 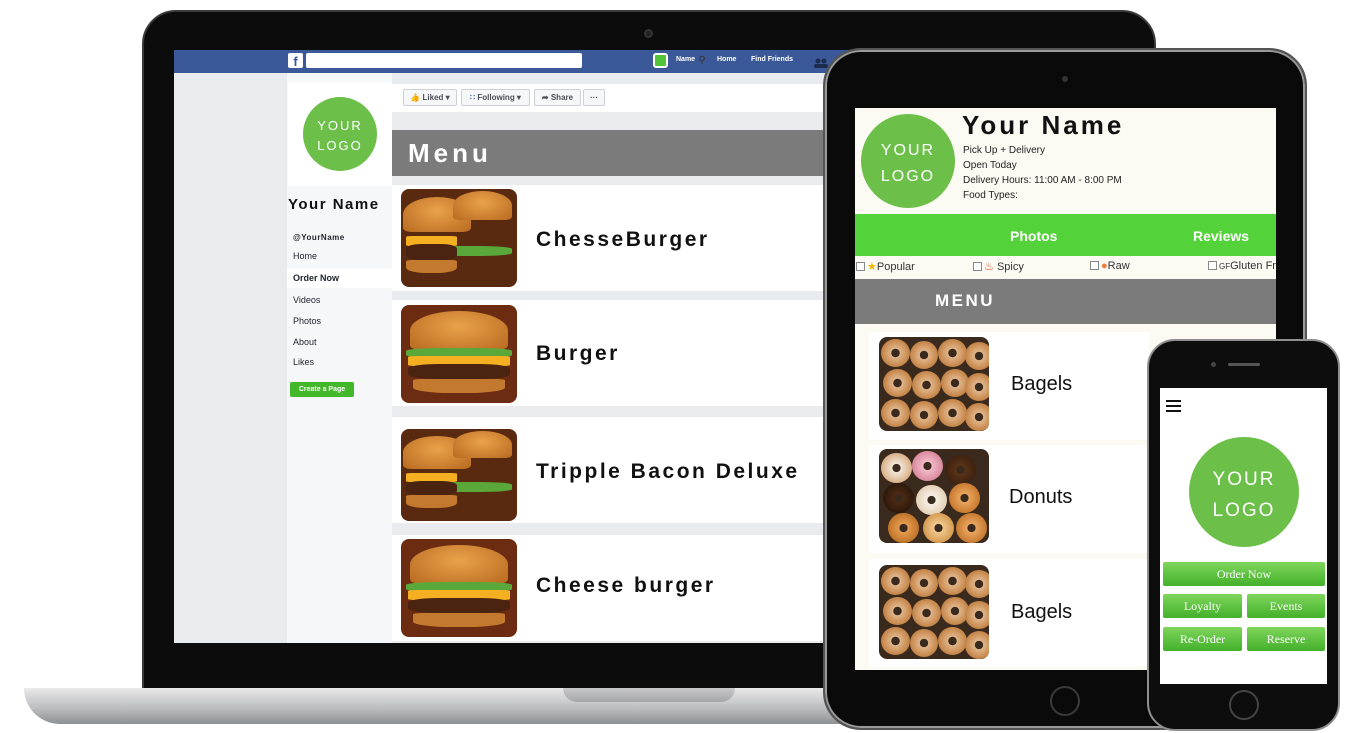 I want to click on search-input: ⚲, so click(x=506, y=60).